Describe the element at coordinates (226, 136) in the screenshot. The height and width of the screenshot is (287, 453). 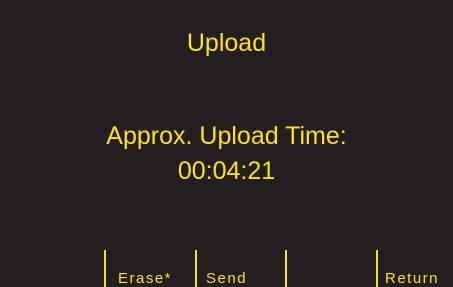
I see `upload-time-label: Approx. Upload Time:` at that location.